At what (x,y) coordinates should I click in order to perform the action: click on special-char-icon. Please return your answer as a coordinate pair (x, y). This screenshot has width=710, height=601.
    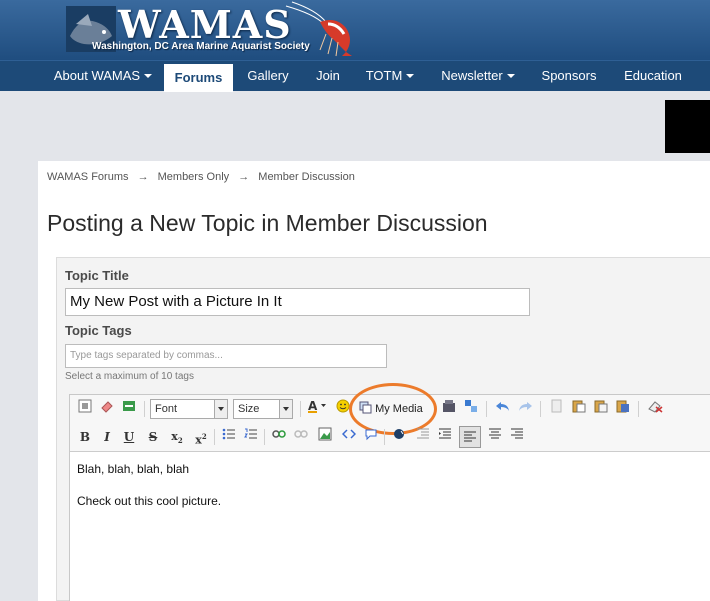
    Looking at the image, I should click on (471, 409).